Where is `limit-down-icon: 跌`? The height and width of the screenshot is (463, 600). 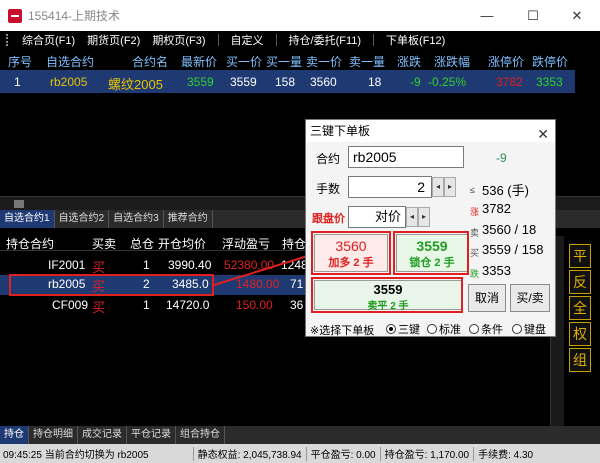
limit-down-icon: 跌 is located at coordinates (475, 274).